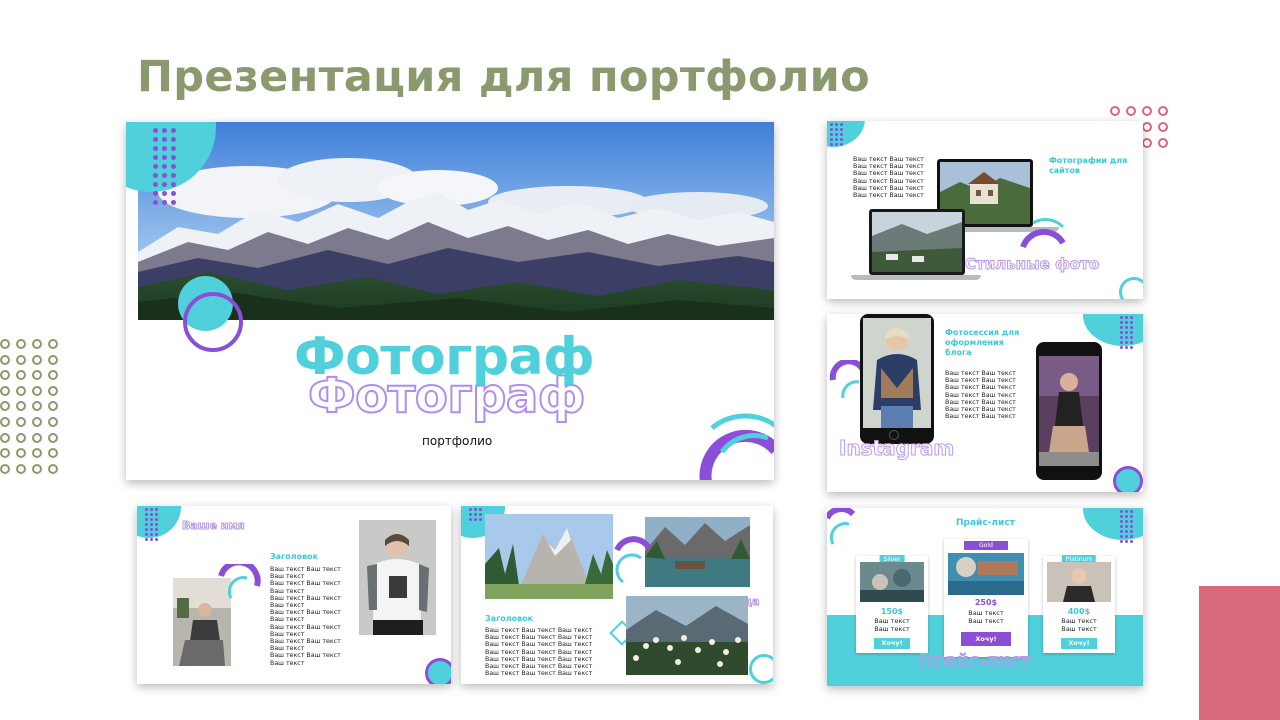 This screenshot has height=720, width=1280. What do you see at coordinates (986, 574) in the screenshot?
I see `price-photo-gold` at bounding box center [986, 574].